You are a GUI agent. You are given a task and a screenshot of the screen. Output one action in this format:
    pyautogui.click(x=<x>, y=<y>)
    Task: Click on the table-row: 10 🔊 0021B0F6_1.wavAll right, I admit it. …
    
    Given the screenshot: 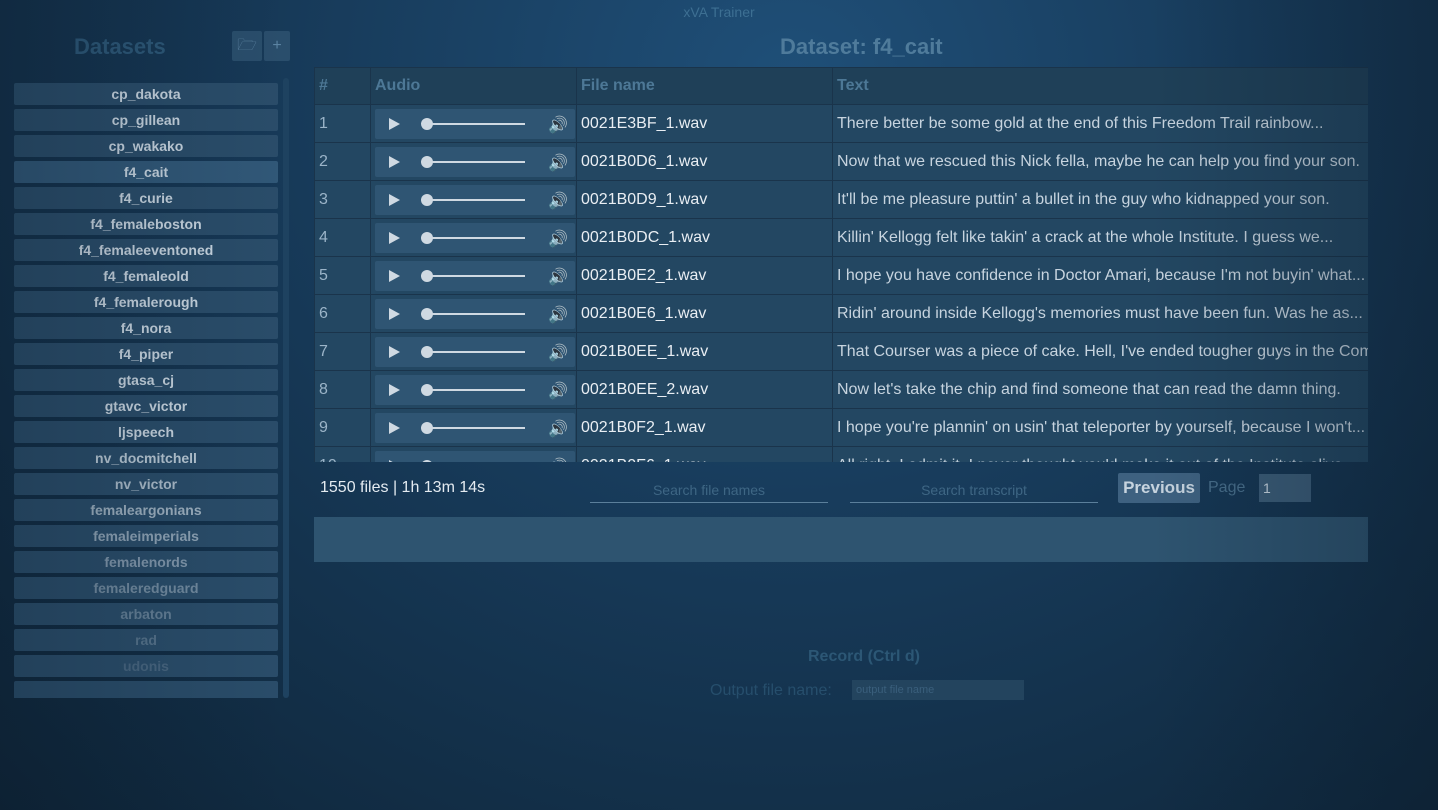 What is the action you would take?
    pyautogui.click(x=841, y=454)
    